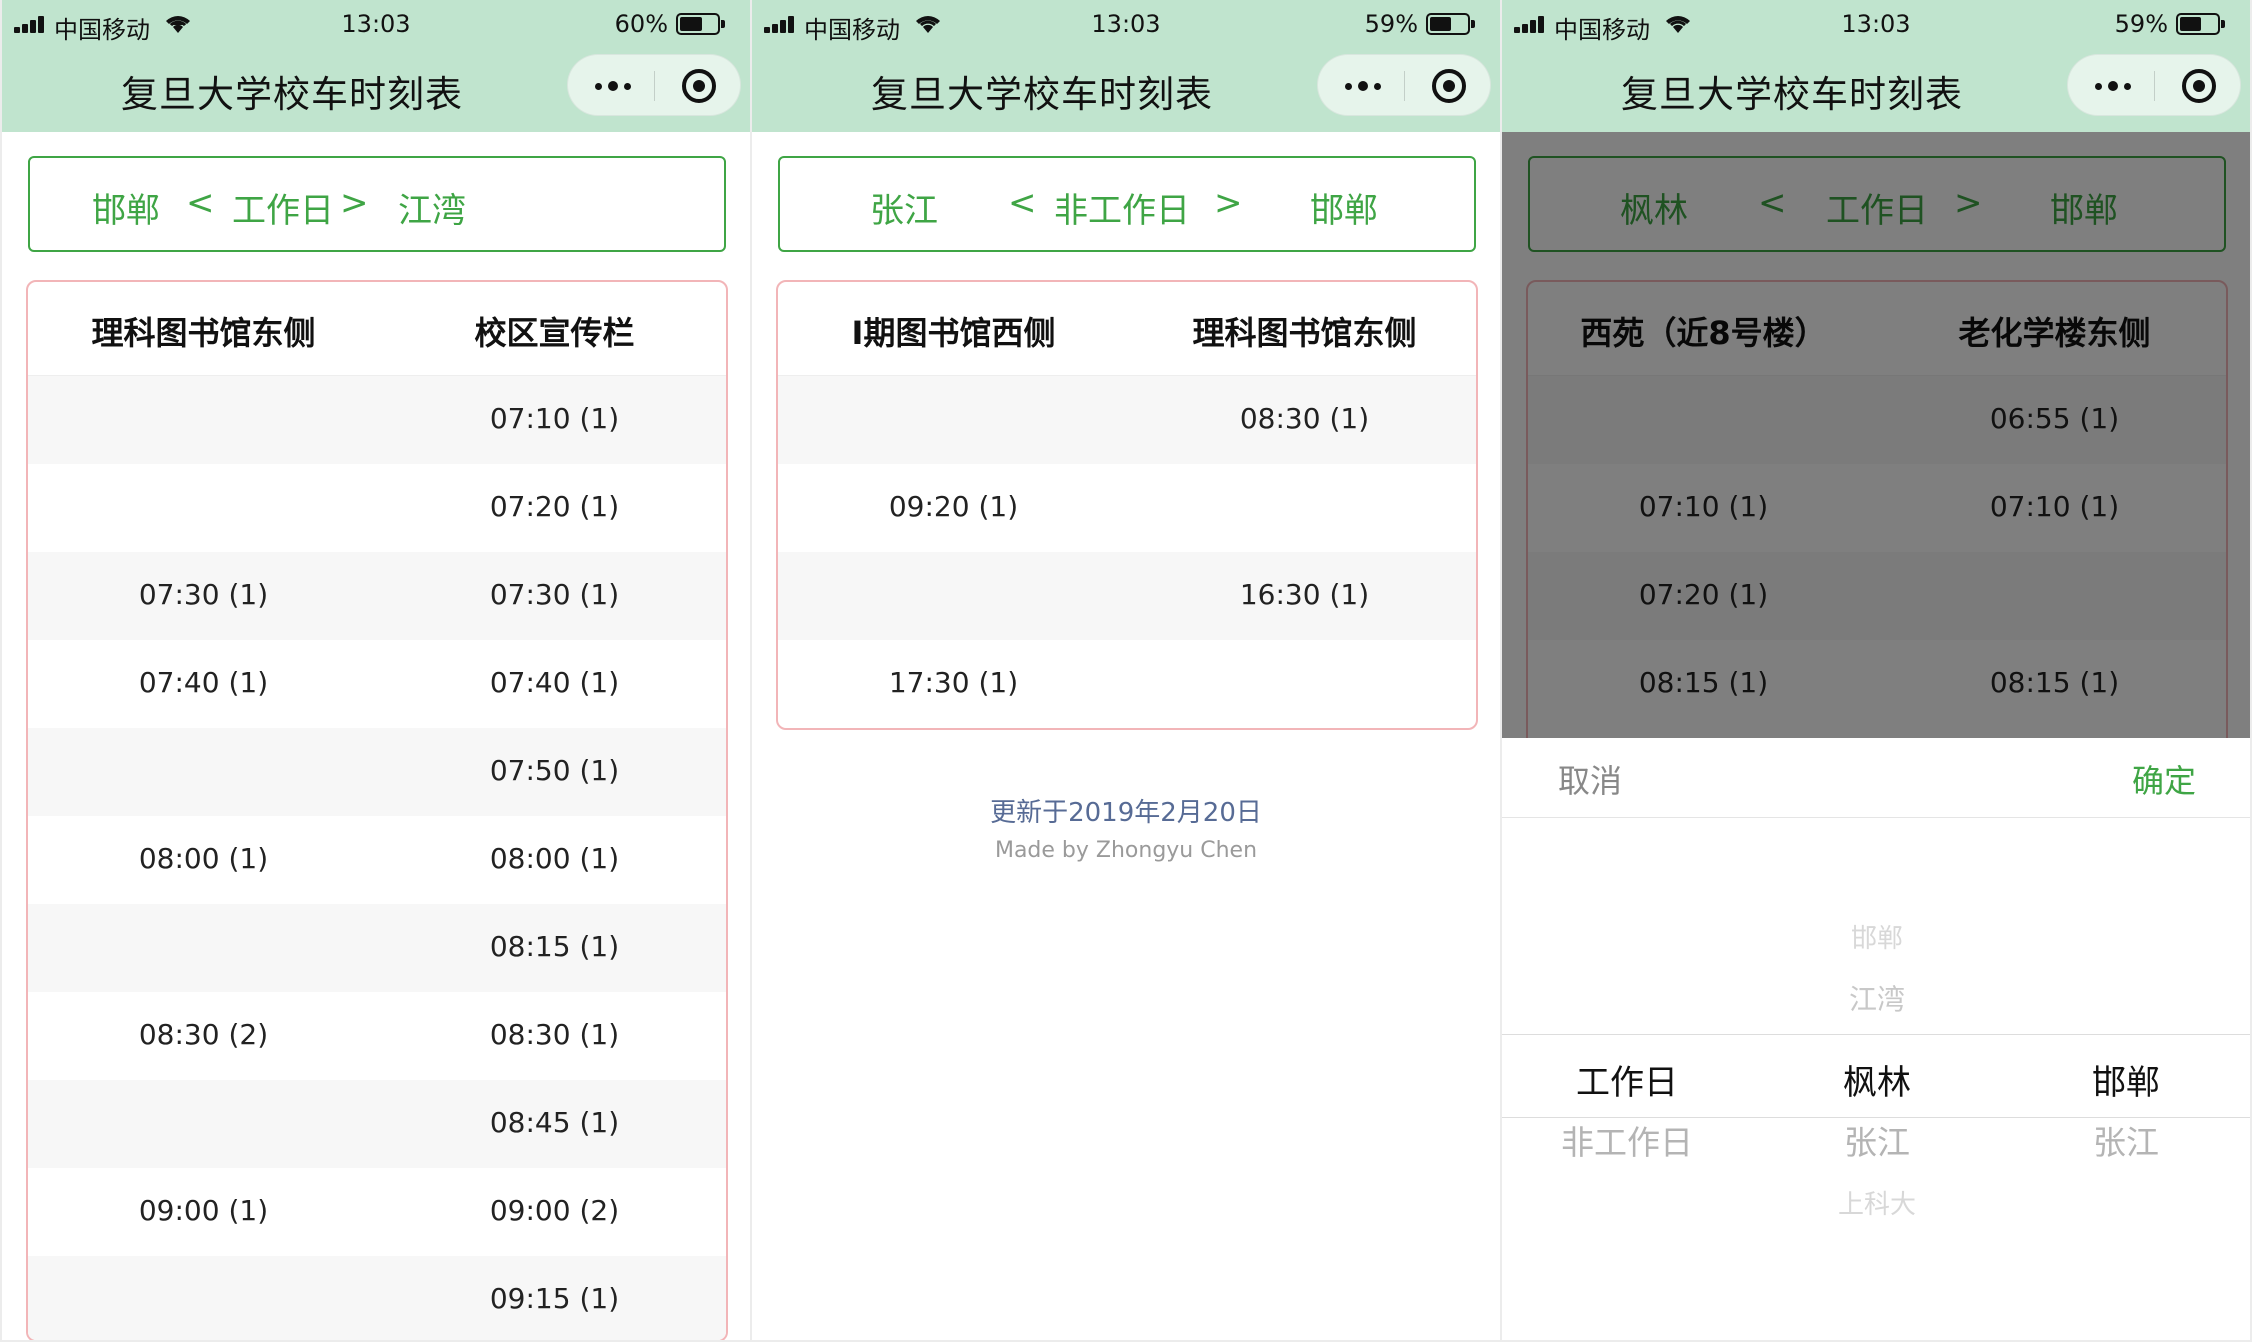  What do you see at coordinates (554, 1298) in the screenshot?
I see `departure-time: 09:15 (1)` at bounding box center [554, 1298].